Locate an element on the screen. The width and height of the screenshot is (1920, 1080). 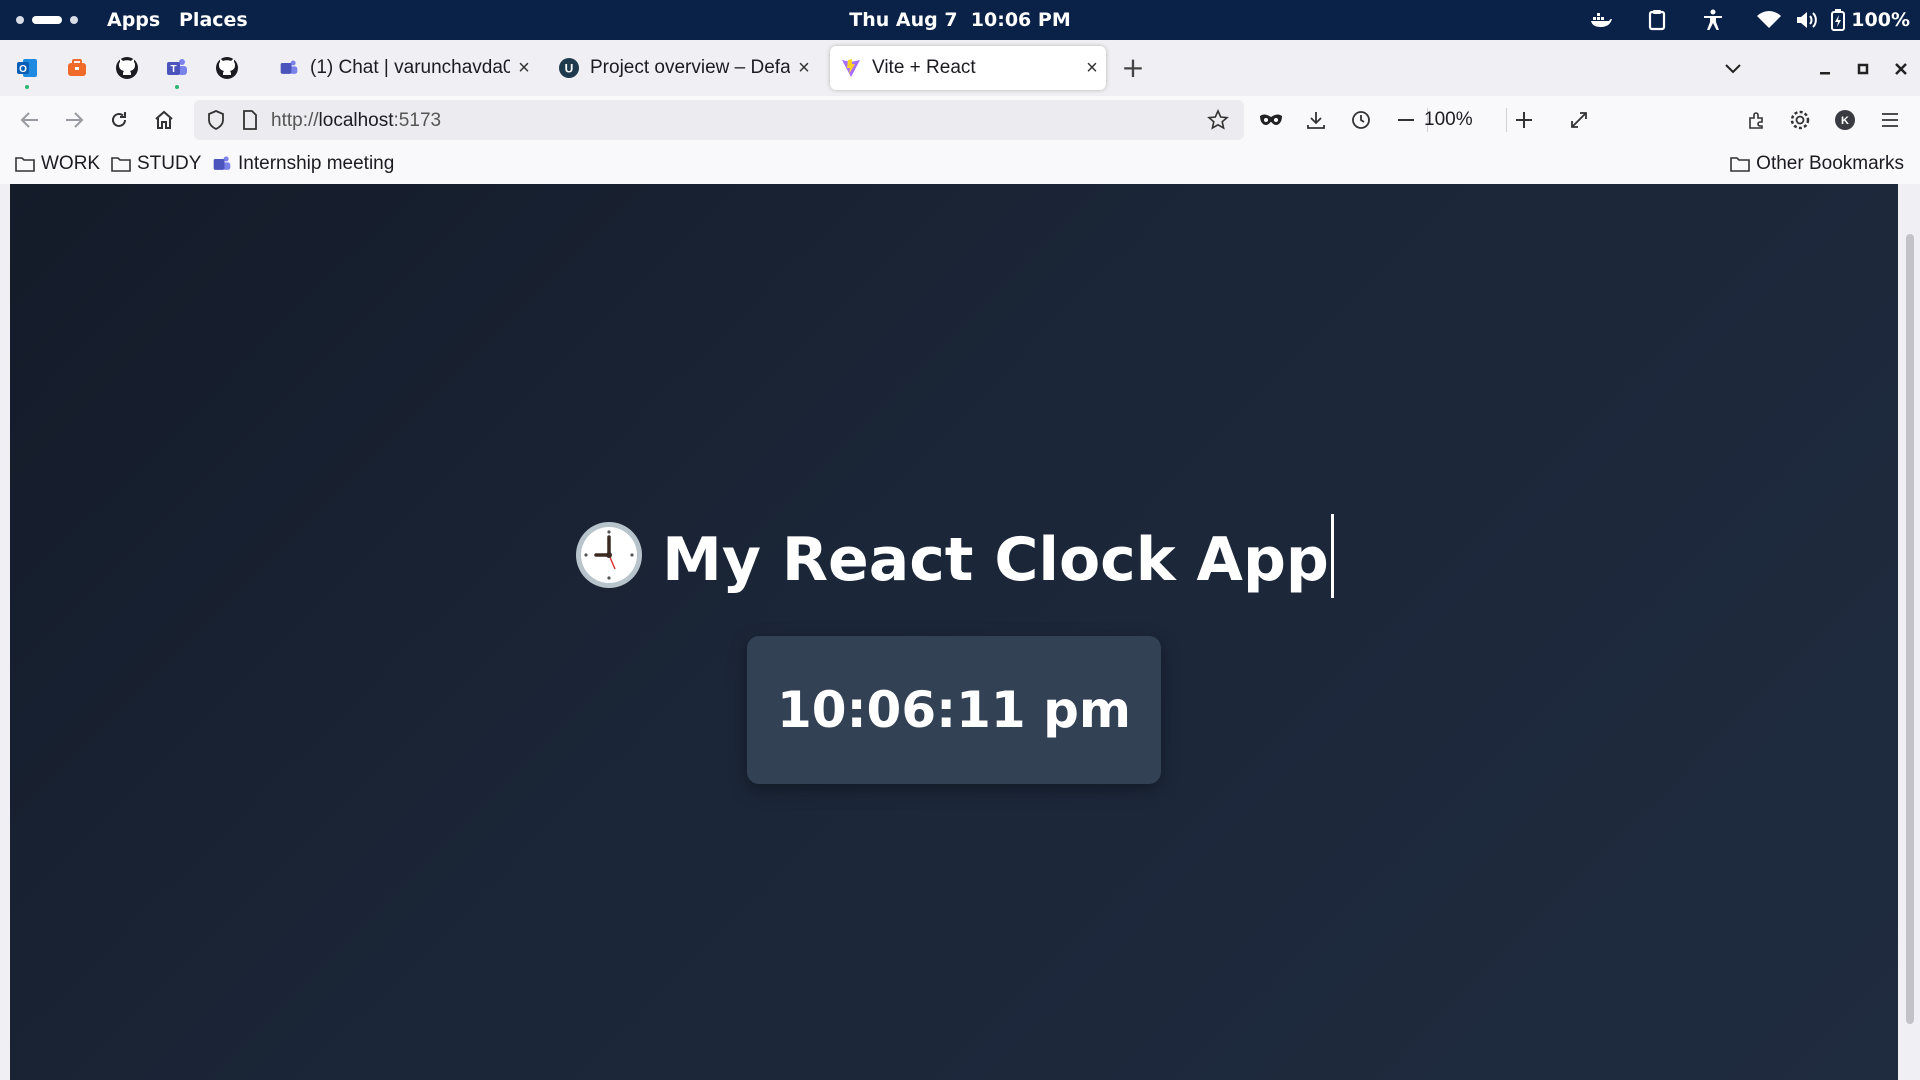
account-avatar: K is located at coordinates (1845, 120).